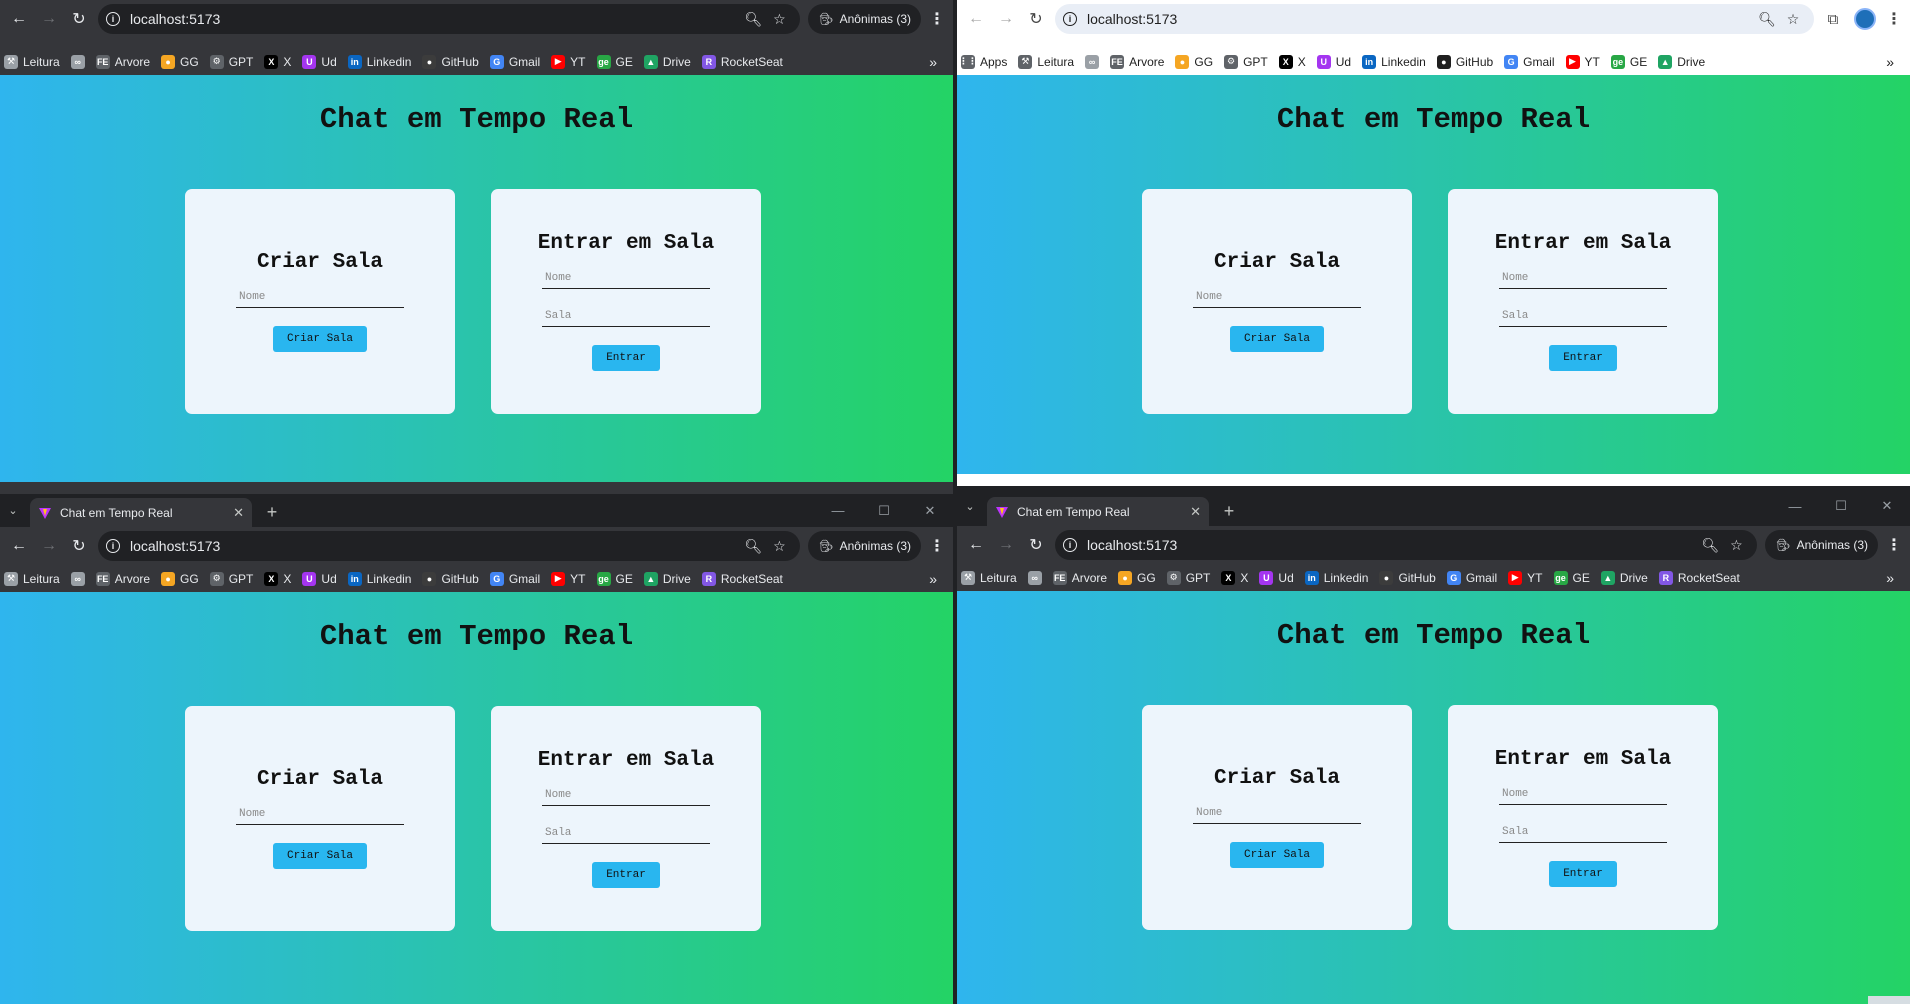 The width and height of the screenshot is (1910, 1004). I want to click on tab-search-chevron-icon: ⌄, so click(970, 506).